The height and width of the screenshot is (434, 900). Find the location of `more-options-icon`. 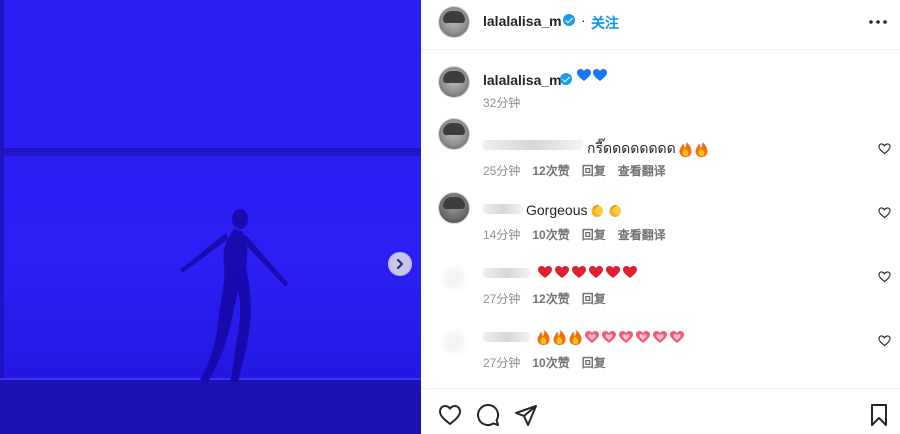

more-options-icon is located at coordinates (878, 22).